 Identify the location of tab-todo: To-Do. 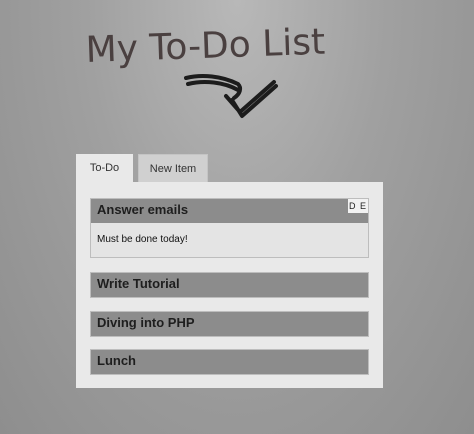
(104, 169).